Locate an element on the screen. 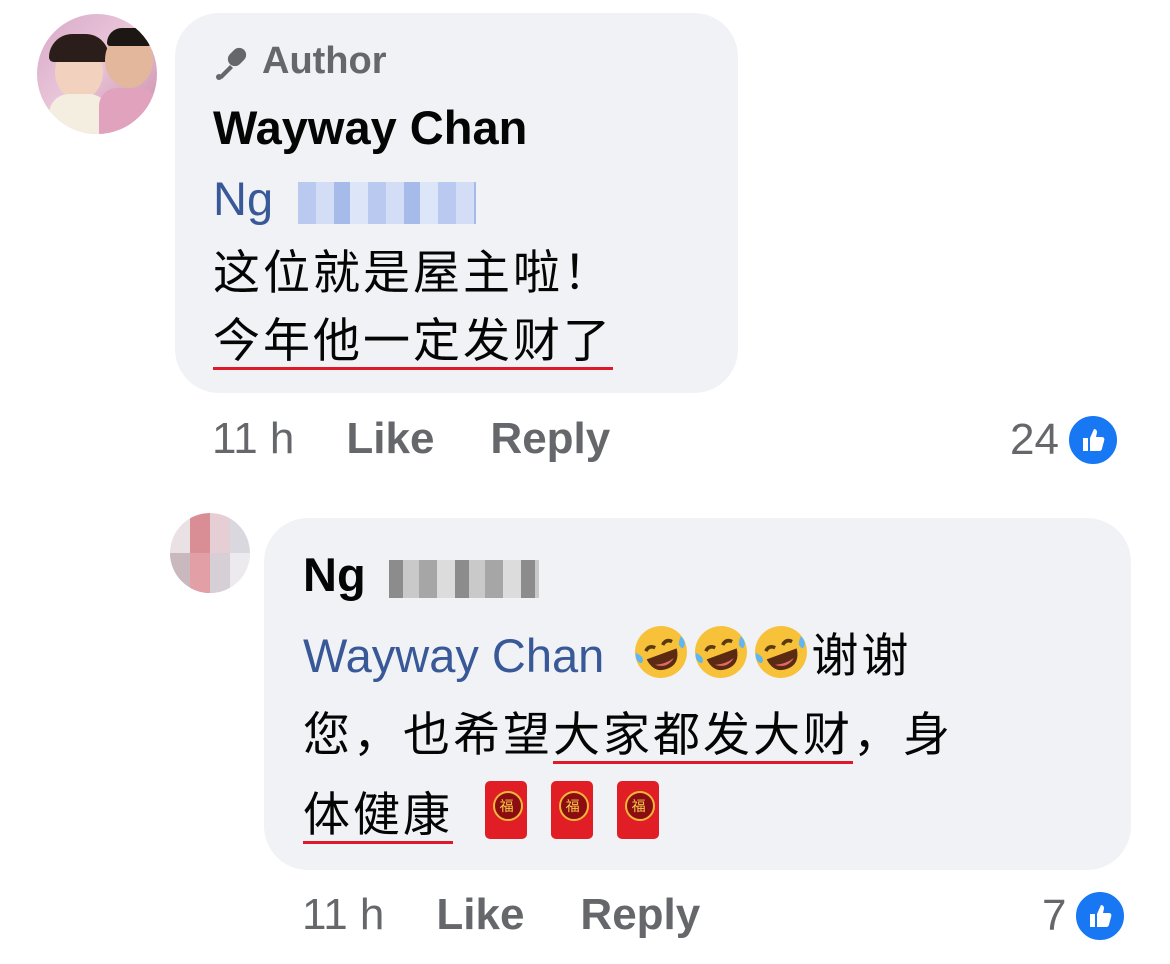  microphone-icon is located at coordinates (233, 62).